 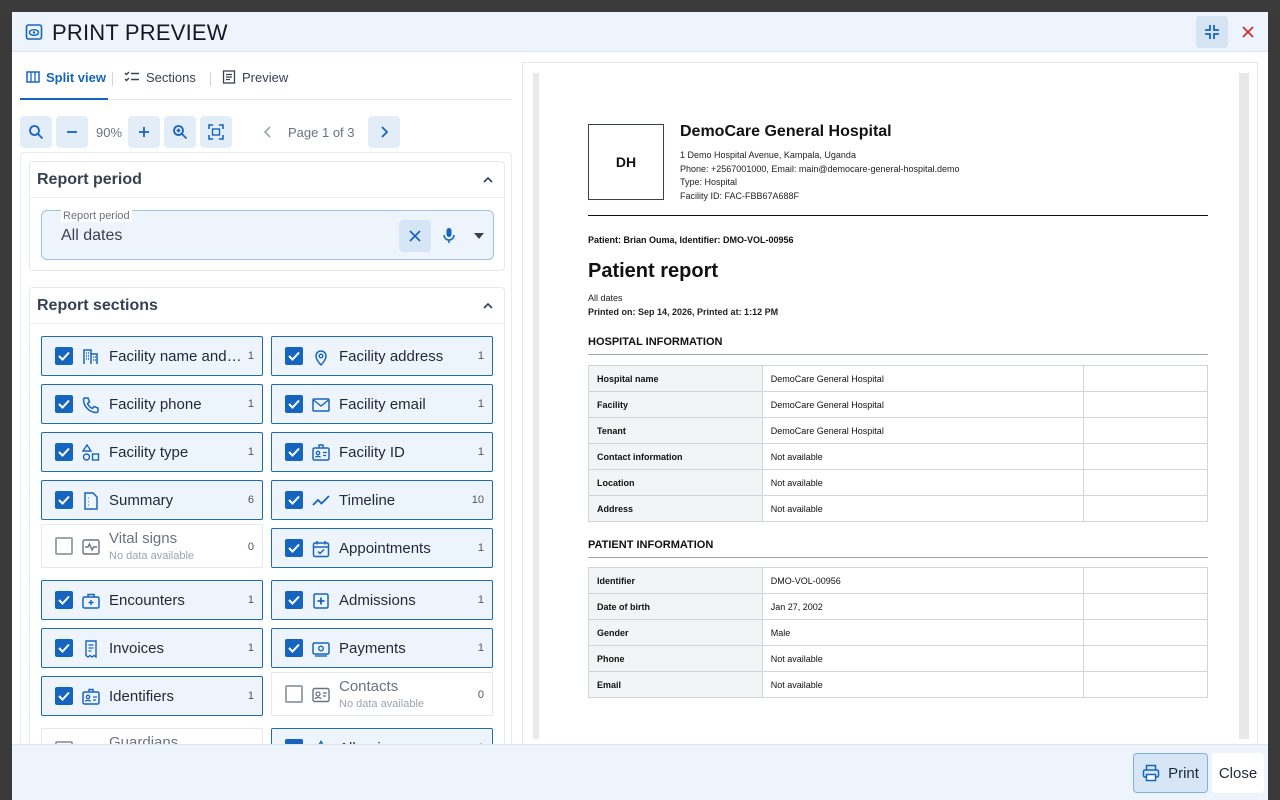 I want to click on row-value: Jan 27, 2002, so click(x=923, y=606).